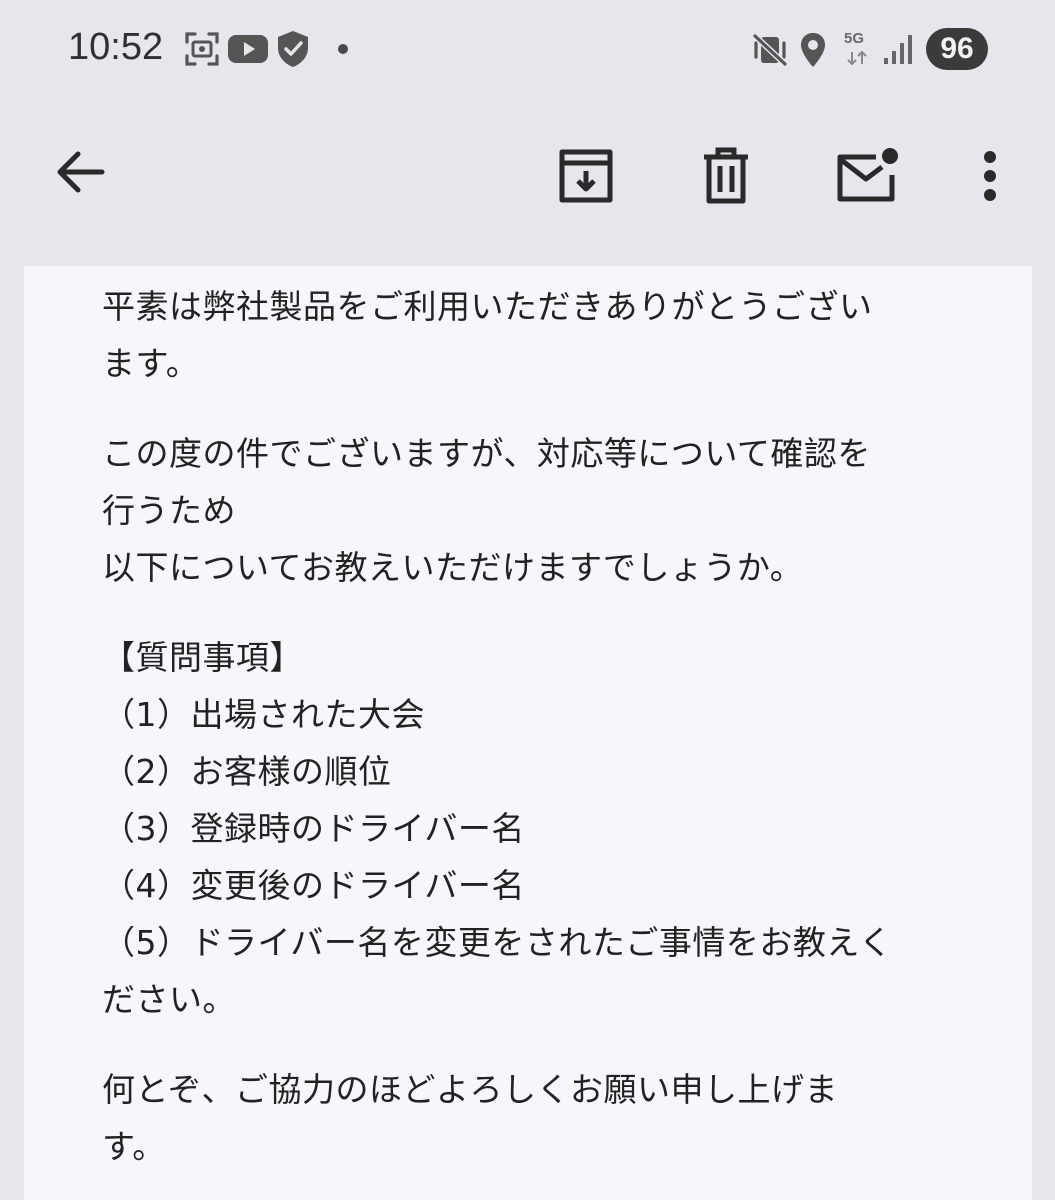 The width and height of the screenshot is (1055, 1200). I want to click on request-line: この度の件でございますが、対応等について確認を, so click(486, 453).